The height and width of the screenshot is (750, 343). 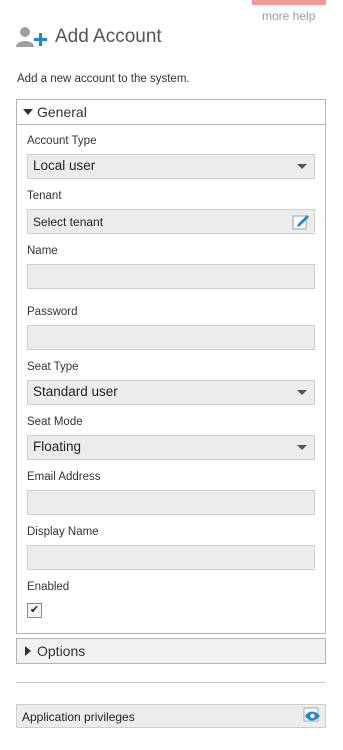 What do you see at coordinates (78, 717) in the screenshot?
I see `application-privileges-label: Application privileges` at bounding box center [78, 717].